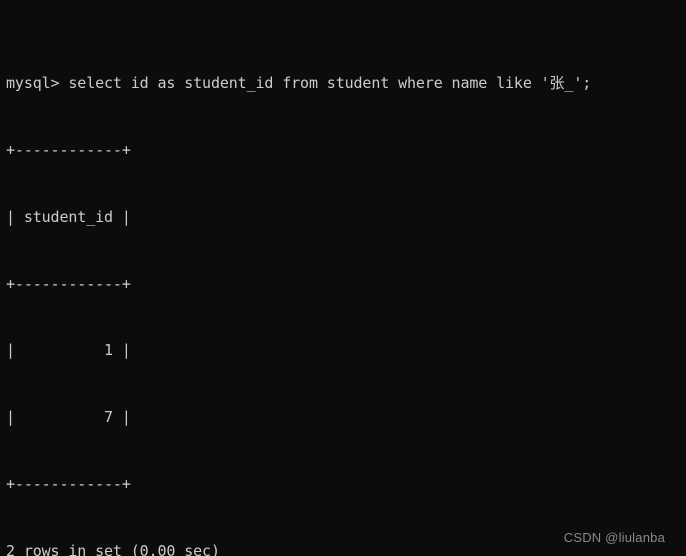 The width and height of the screenshot is (686, 556). I want to click on watermark: CSDN @liulanba, so click(614, 537).